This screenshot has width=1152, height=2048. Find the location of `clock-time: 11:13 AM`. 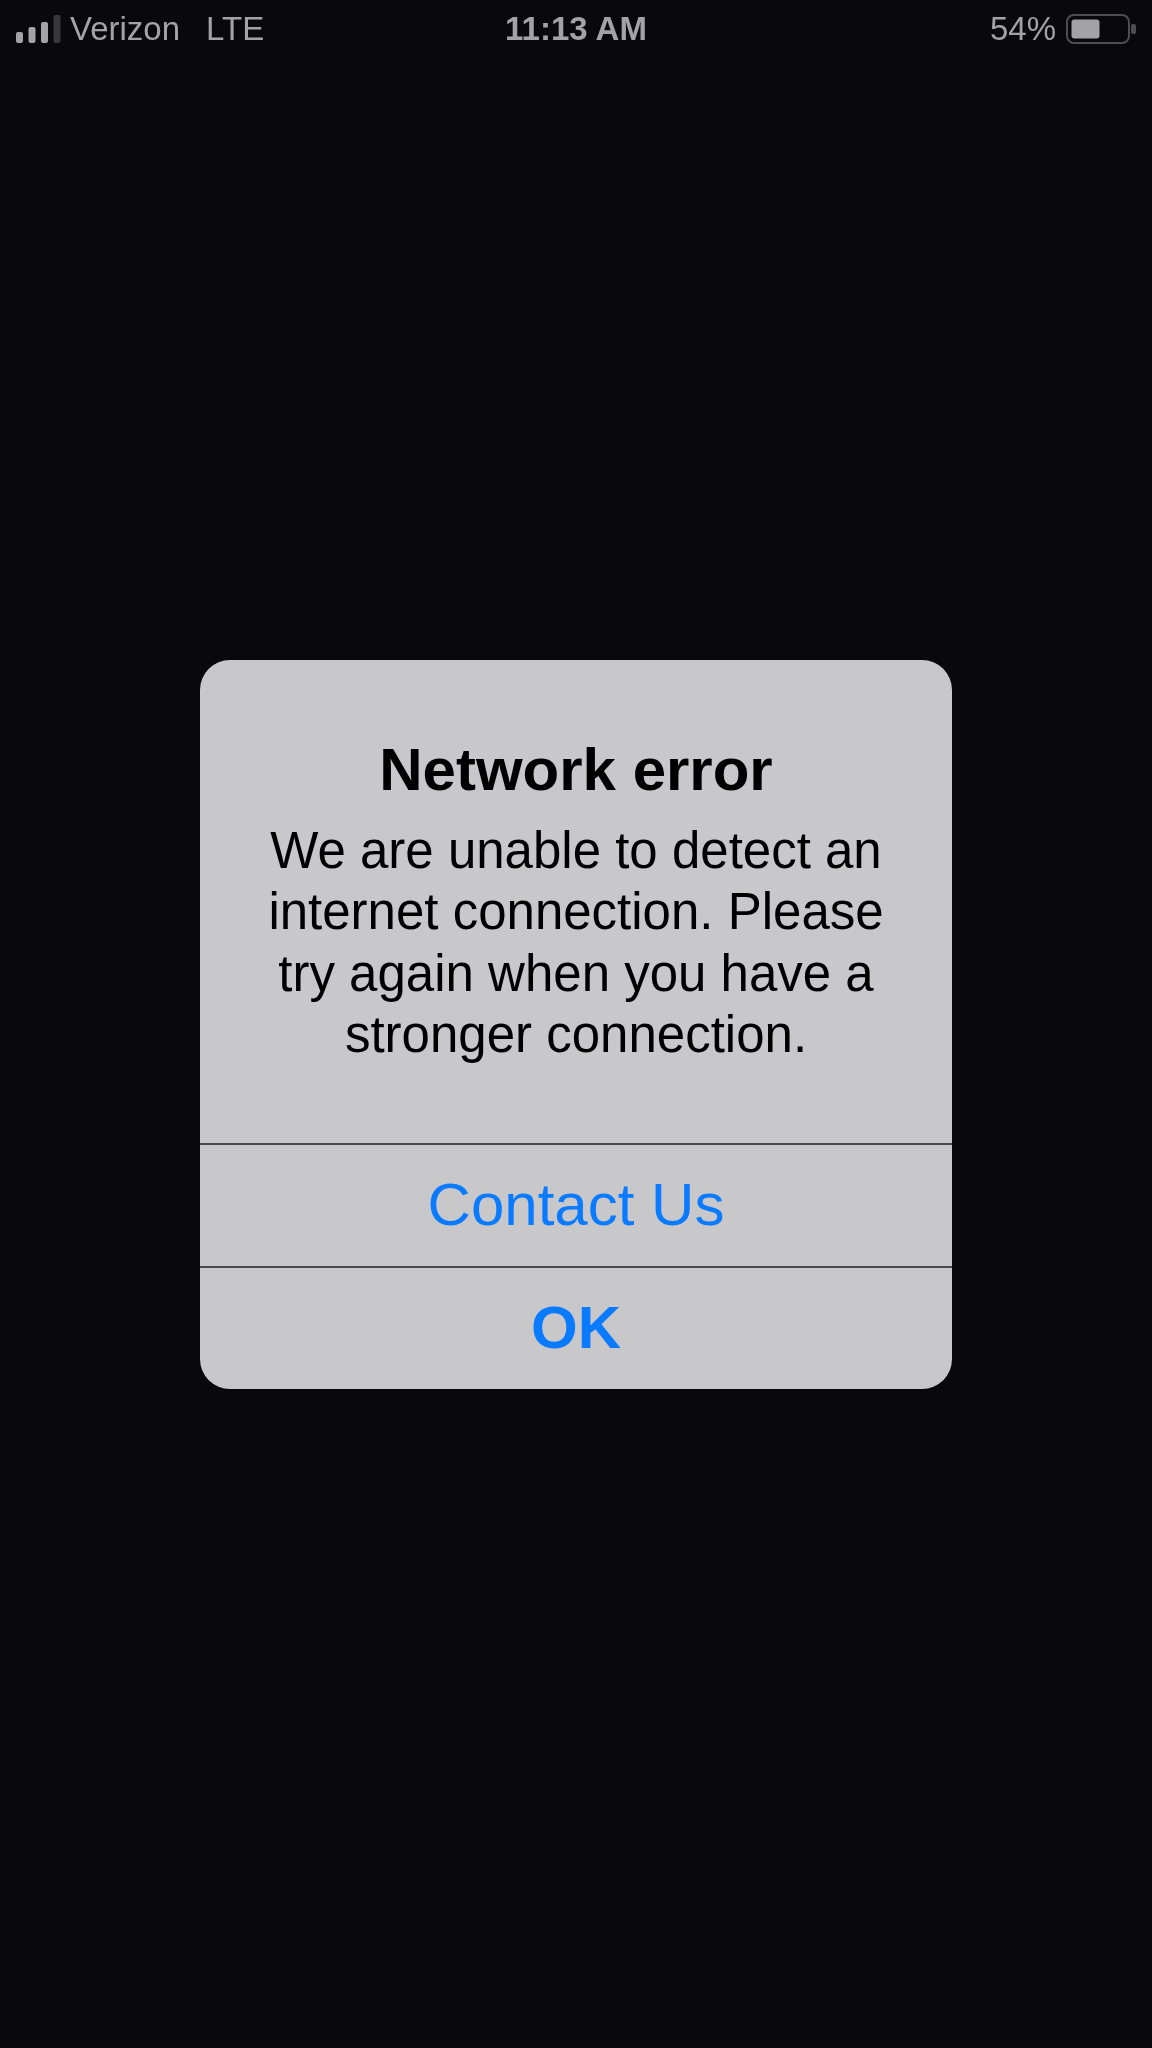

clock-time: 11:13 AM is located at coordinates (576, 29).